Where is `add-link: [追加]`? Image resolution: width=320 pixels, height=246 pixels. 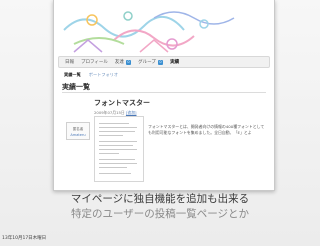 add-link: [追加] is located at coordinates (131, 112).